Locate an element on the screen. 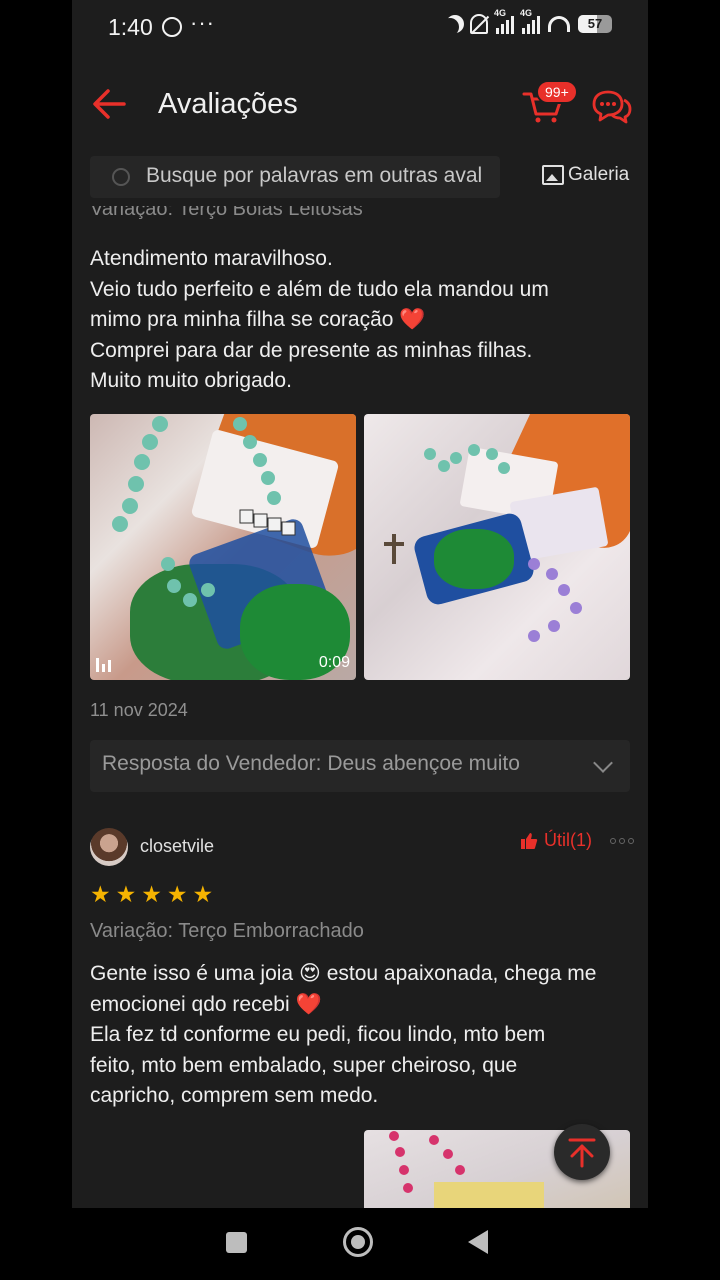  review-line-with-heart: emocionei qdo recebi ❤️ is located at coordinates (360, 1005).